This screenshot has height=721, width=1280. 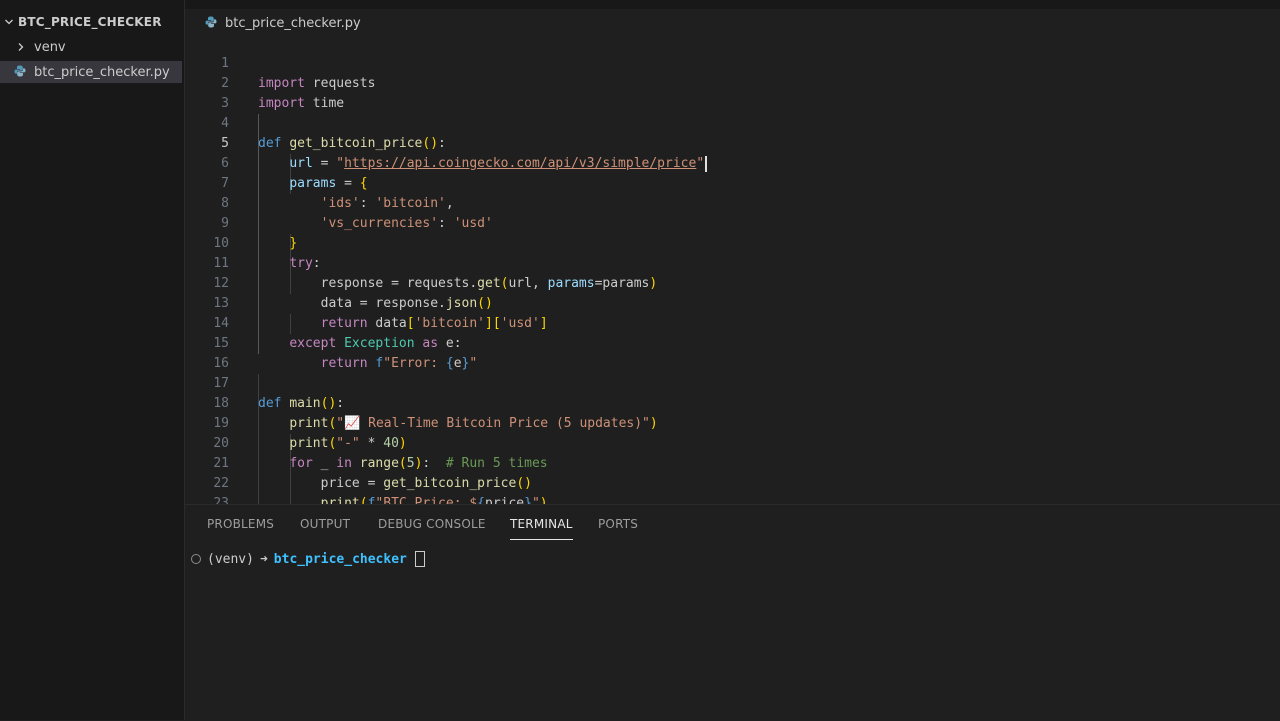 What do you see at coordinates (732, 222) in the screenshot?
I see `code-line: 9 }` at bounding box center [732, 222].